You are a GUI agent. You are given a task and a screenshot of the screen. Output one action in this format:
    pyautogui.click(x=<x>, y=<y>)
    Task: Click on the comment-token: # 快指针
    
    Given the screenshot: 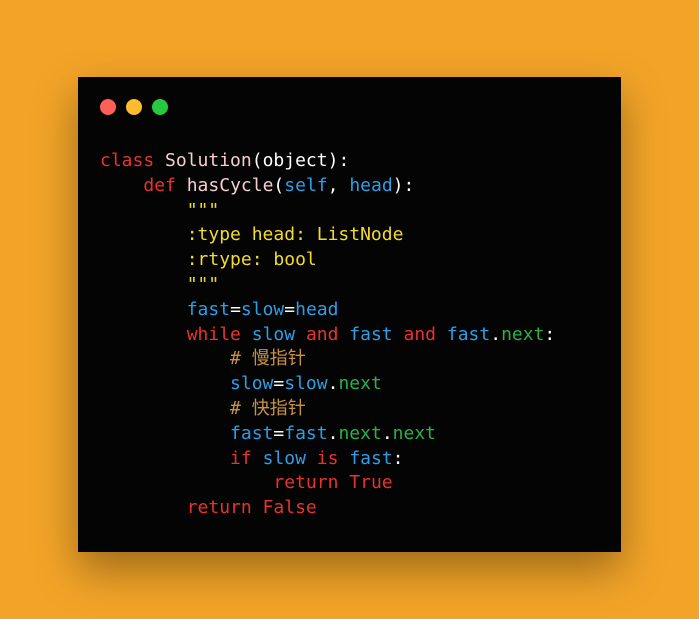 What is the action you would take?
    pyautogui.click(x=268, y=408)
    